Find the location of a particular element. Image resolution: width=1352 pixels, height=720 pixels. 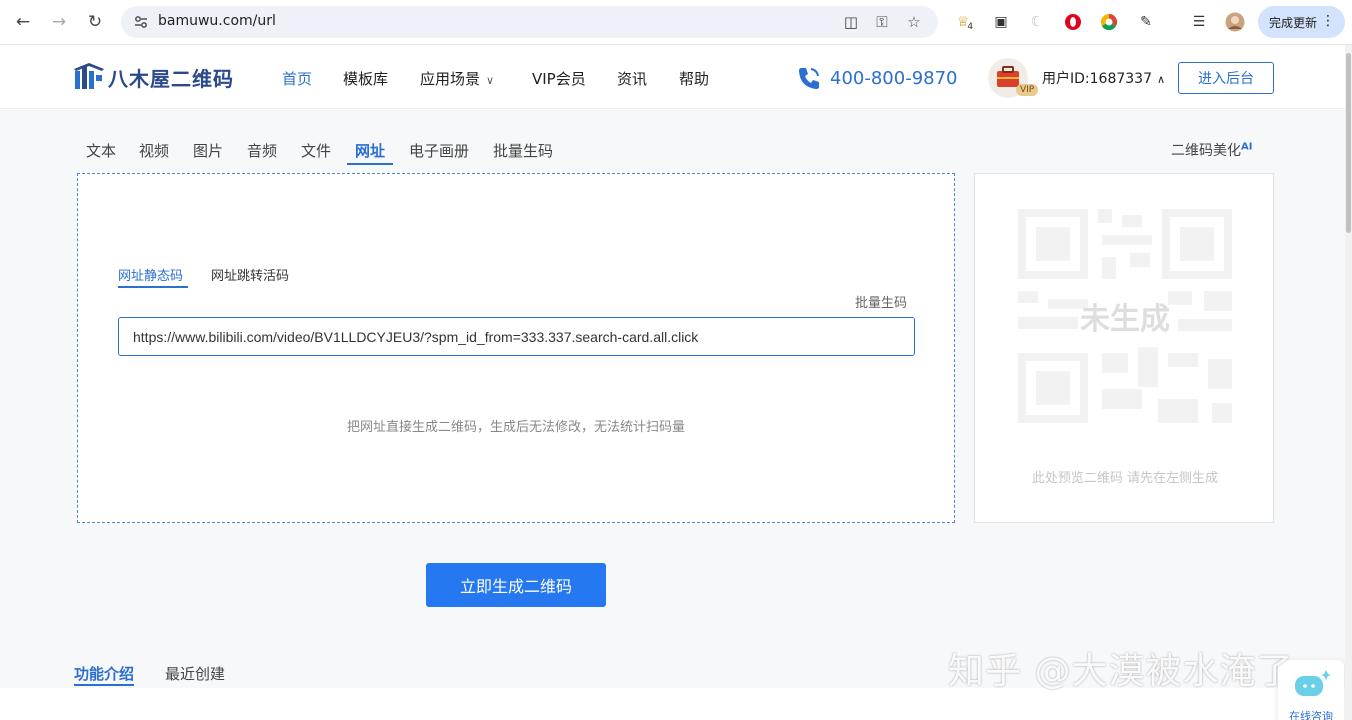

nav-vip: VIP会员 is located at coordinates (559, 78).